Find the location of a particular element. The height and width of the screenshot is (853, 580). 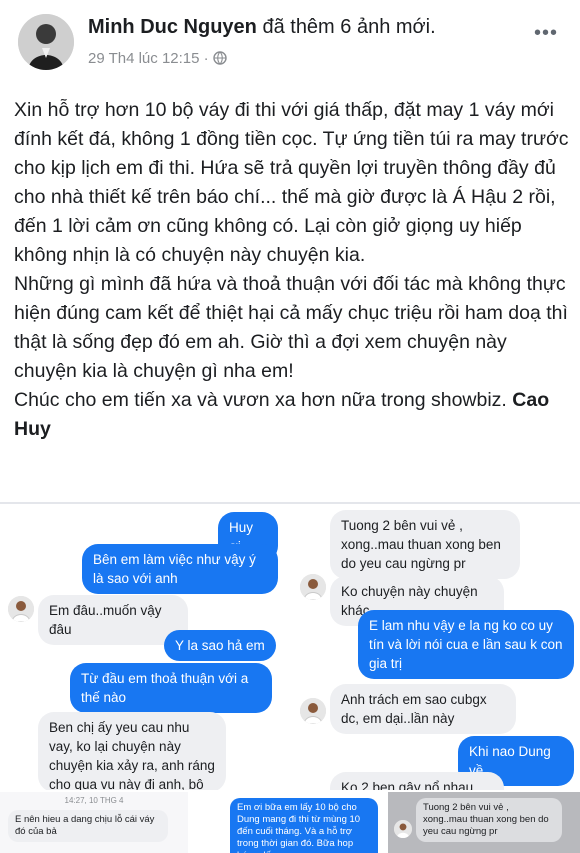

author-name: Minh Duc Nguyen is located at coordinates (172, 27).